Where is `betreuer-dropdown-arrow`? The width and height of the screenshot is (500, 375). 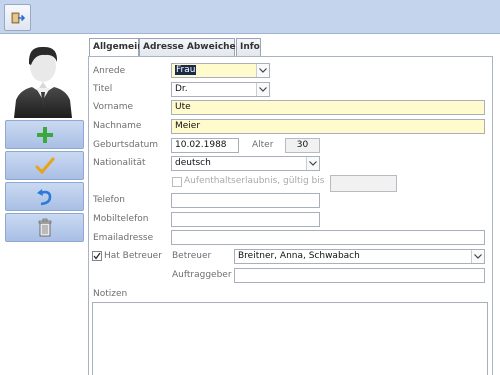 betreuer-dropdown-arrow is located at coordinates (477, 256).